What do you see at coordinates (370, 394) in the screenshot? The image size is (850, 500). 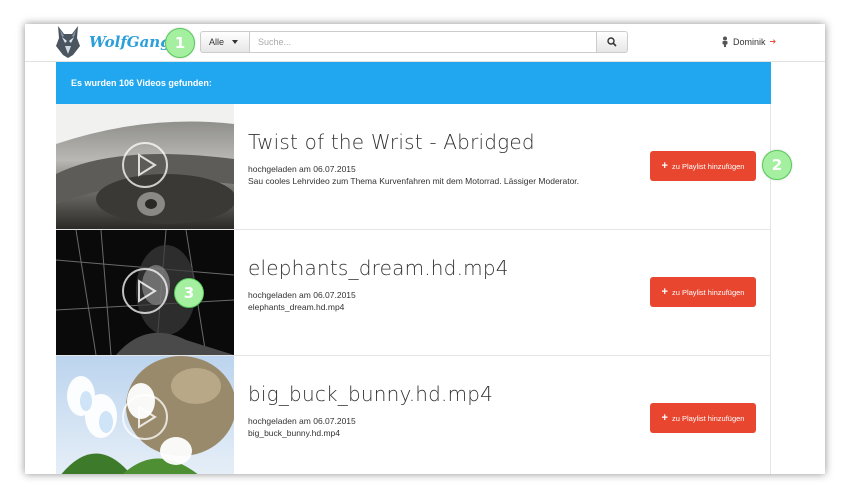 I see `video-title: big_buck_bunny.hd.mp4` at bounding box center [370, 394].